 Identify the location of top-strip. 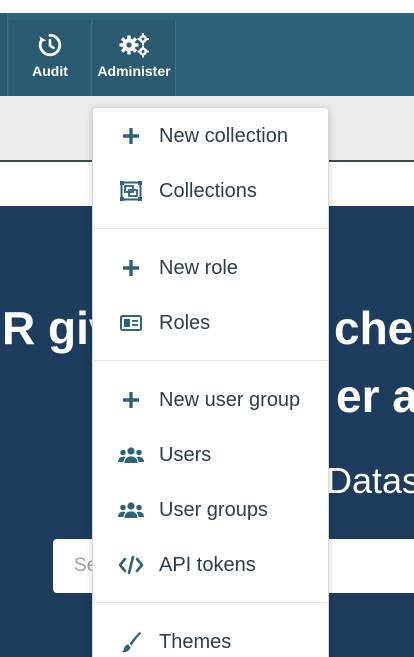
(207, 6).